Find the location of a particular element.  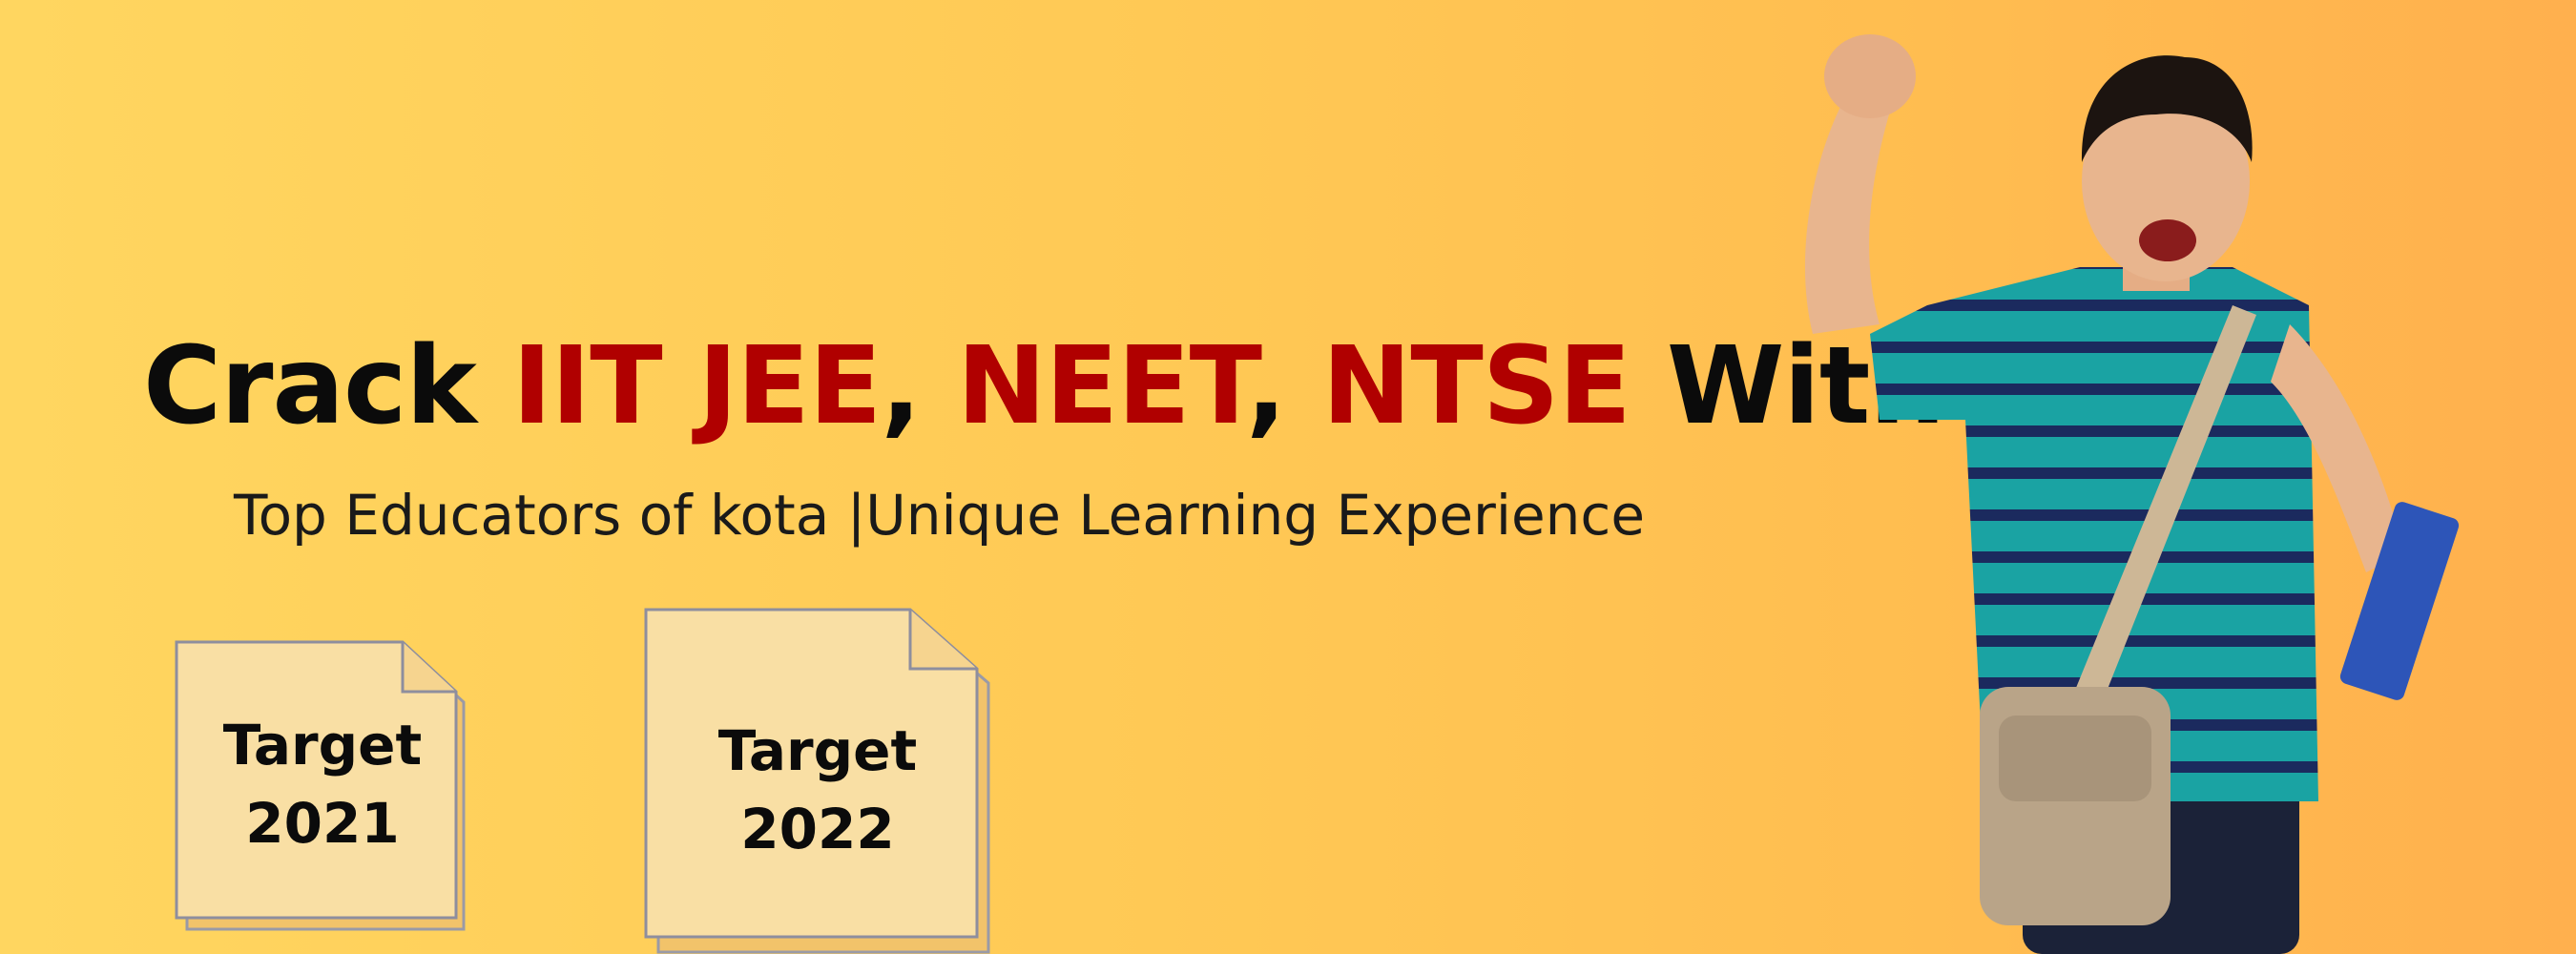

headline-exam-ntse: NTSE is located at coordinates (1476, 386).